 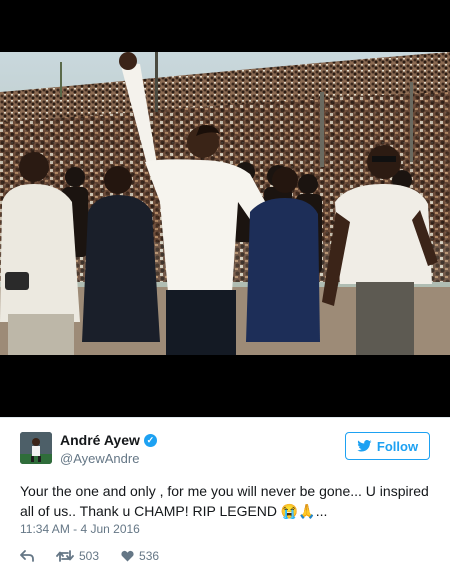 I want to click on follow-button: Follow, so click(x=387, y=446).